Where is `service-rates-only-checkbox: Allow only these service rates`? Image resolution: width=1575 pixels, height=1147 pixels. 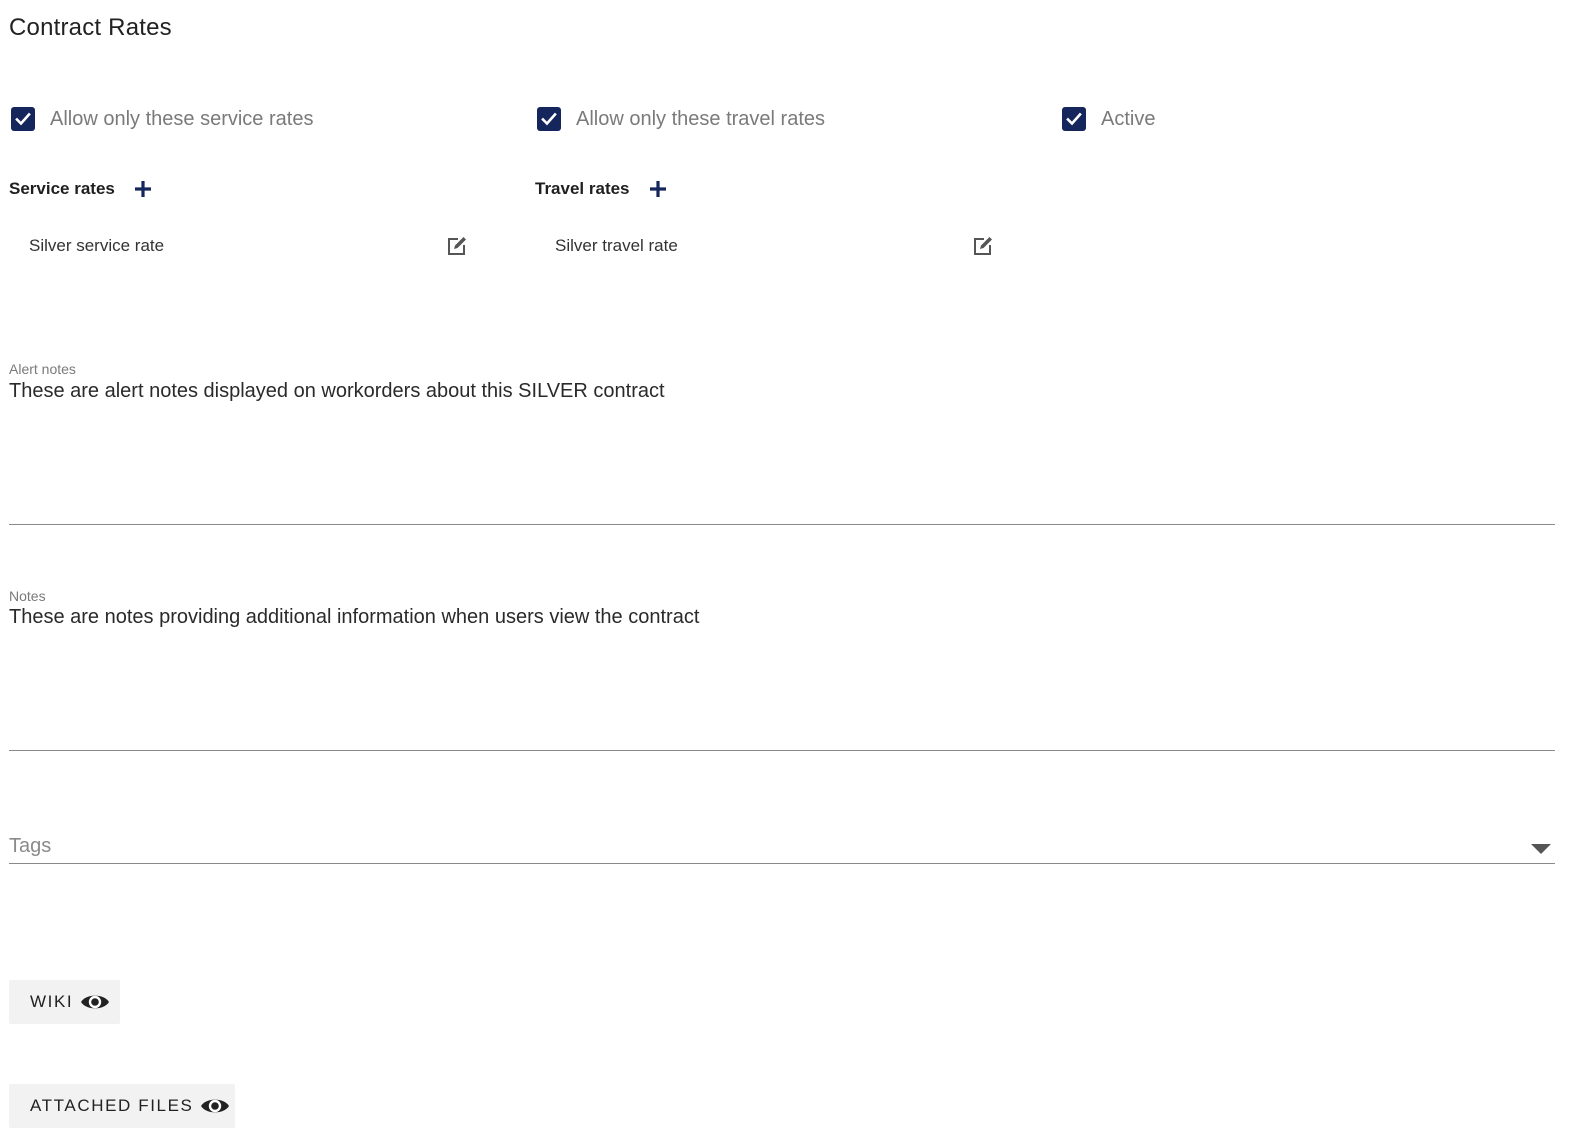
service-rates-only-checkbox: Allow only these service rates is located at coordinates (162, 119).